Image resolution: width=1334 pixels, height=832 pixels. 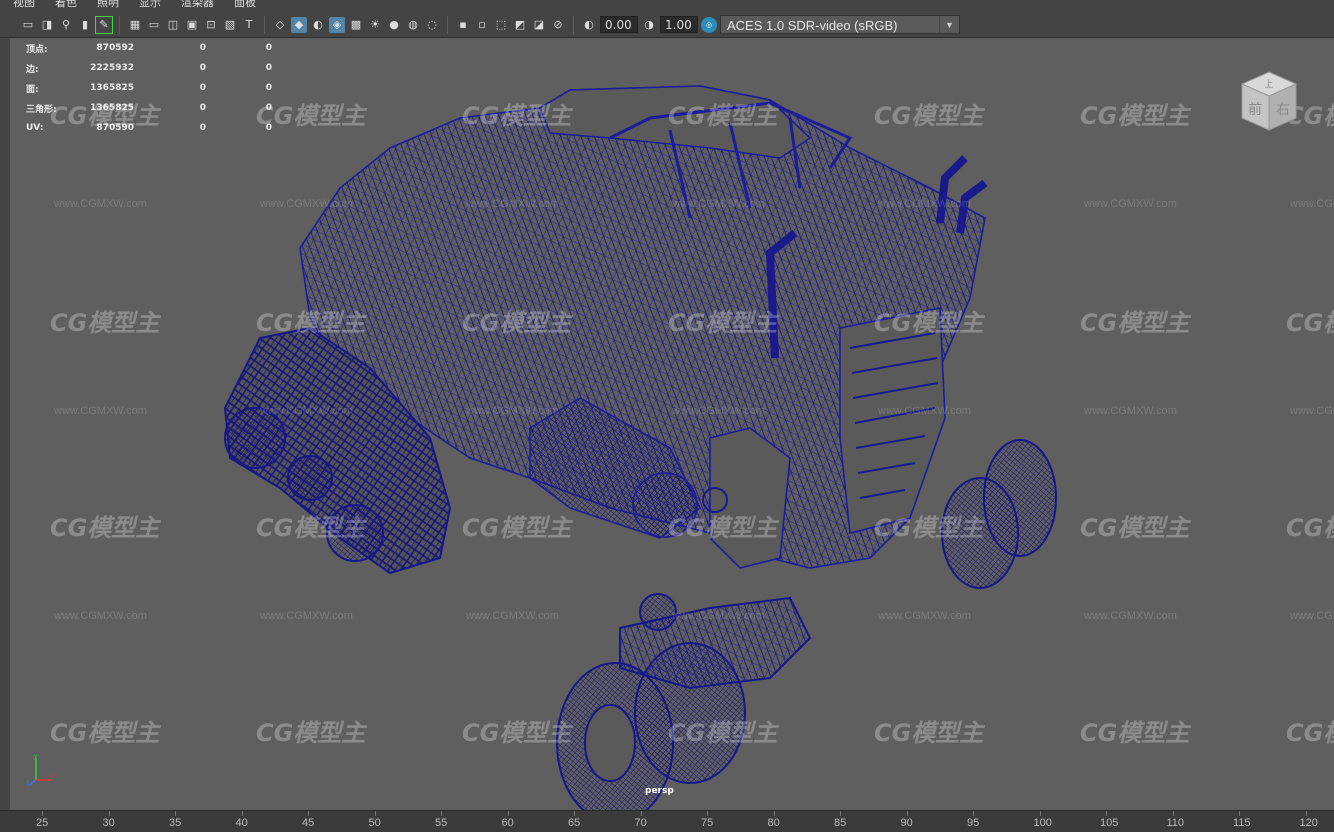 What do you see at coordinates (108, 4) in the screenshot?
I see `menu-item: 照明` at bounding box center [108, 4].